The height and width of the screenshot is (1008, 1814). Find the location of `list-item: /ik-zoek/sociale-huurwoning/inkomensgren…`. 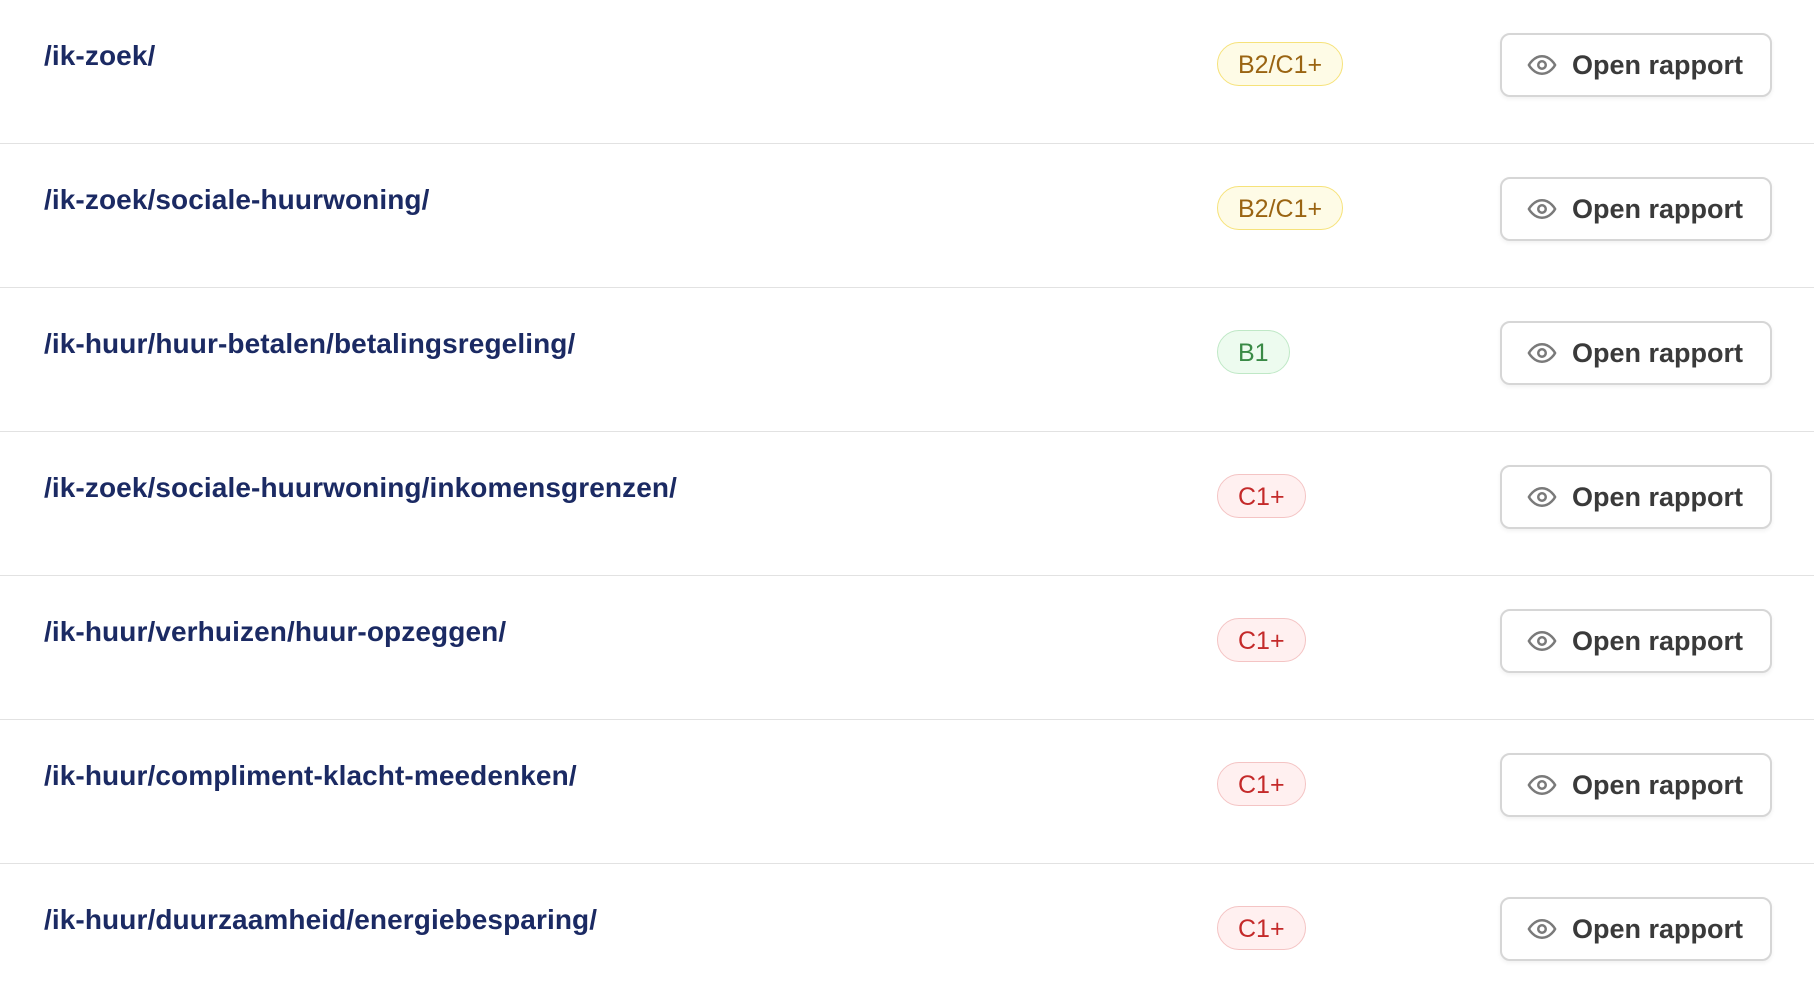

list-item: /ik-zoek/sociale-huurwoning/inkomensgren… is located at coordinates (907, 504).